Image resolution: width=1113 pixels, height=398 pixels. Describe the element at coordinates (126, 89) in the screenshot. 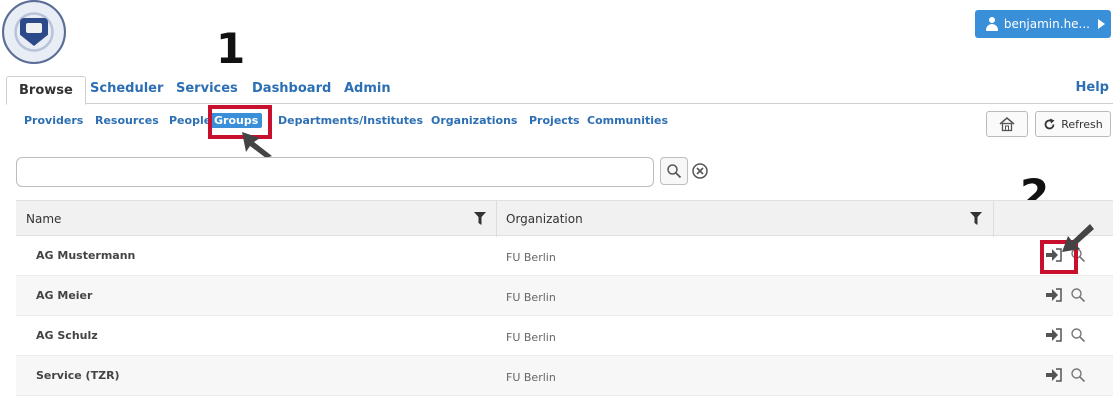

I see `tab-scheduler: Scheduler` at that location.